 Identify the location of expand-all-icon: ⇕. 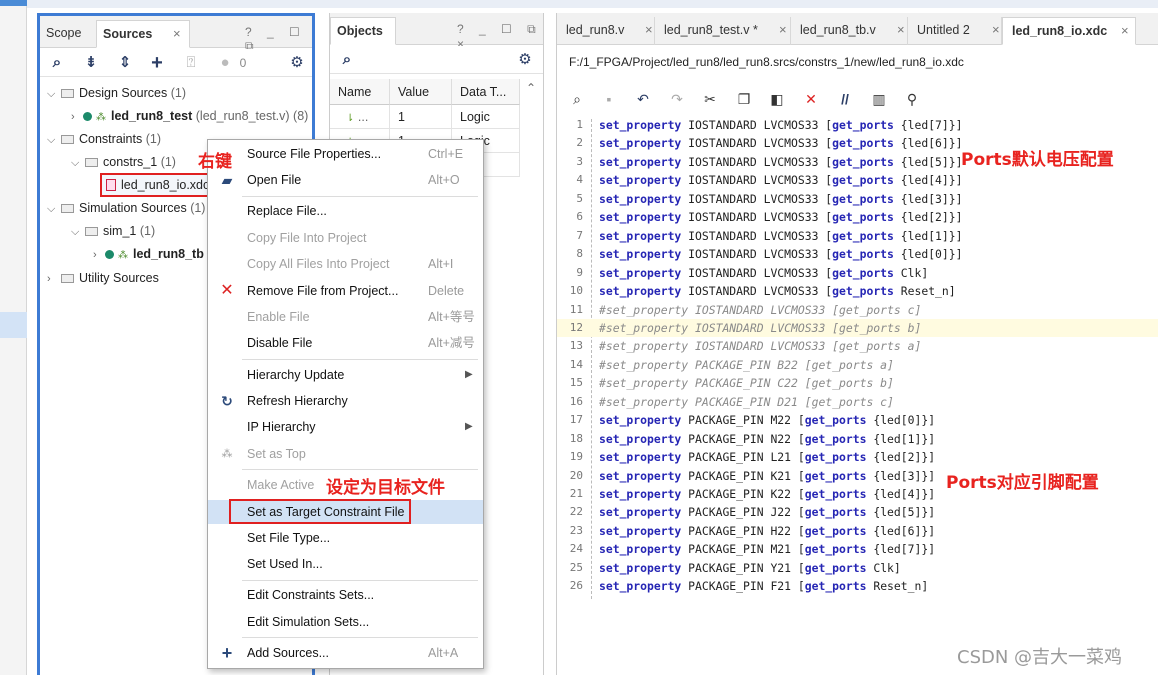
(125, 63).